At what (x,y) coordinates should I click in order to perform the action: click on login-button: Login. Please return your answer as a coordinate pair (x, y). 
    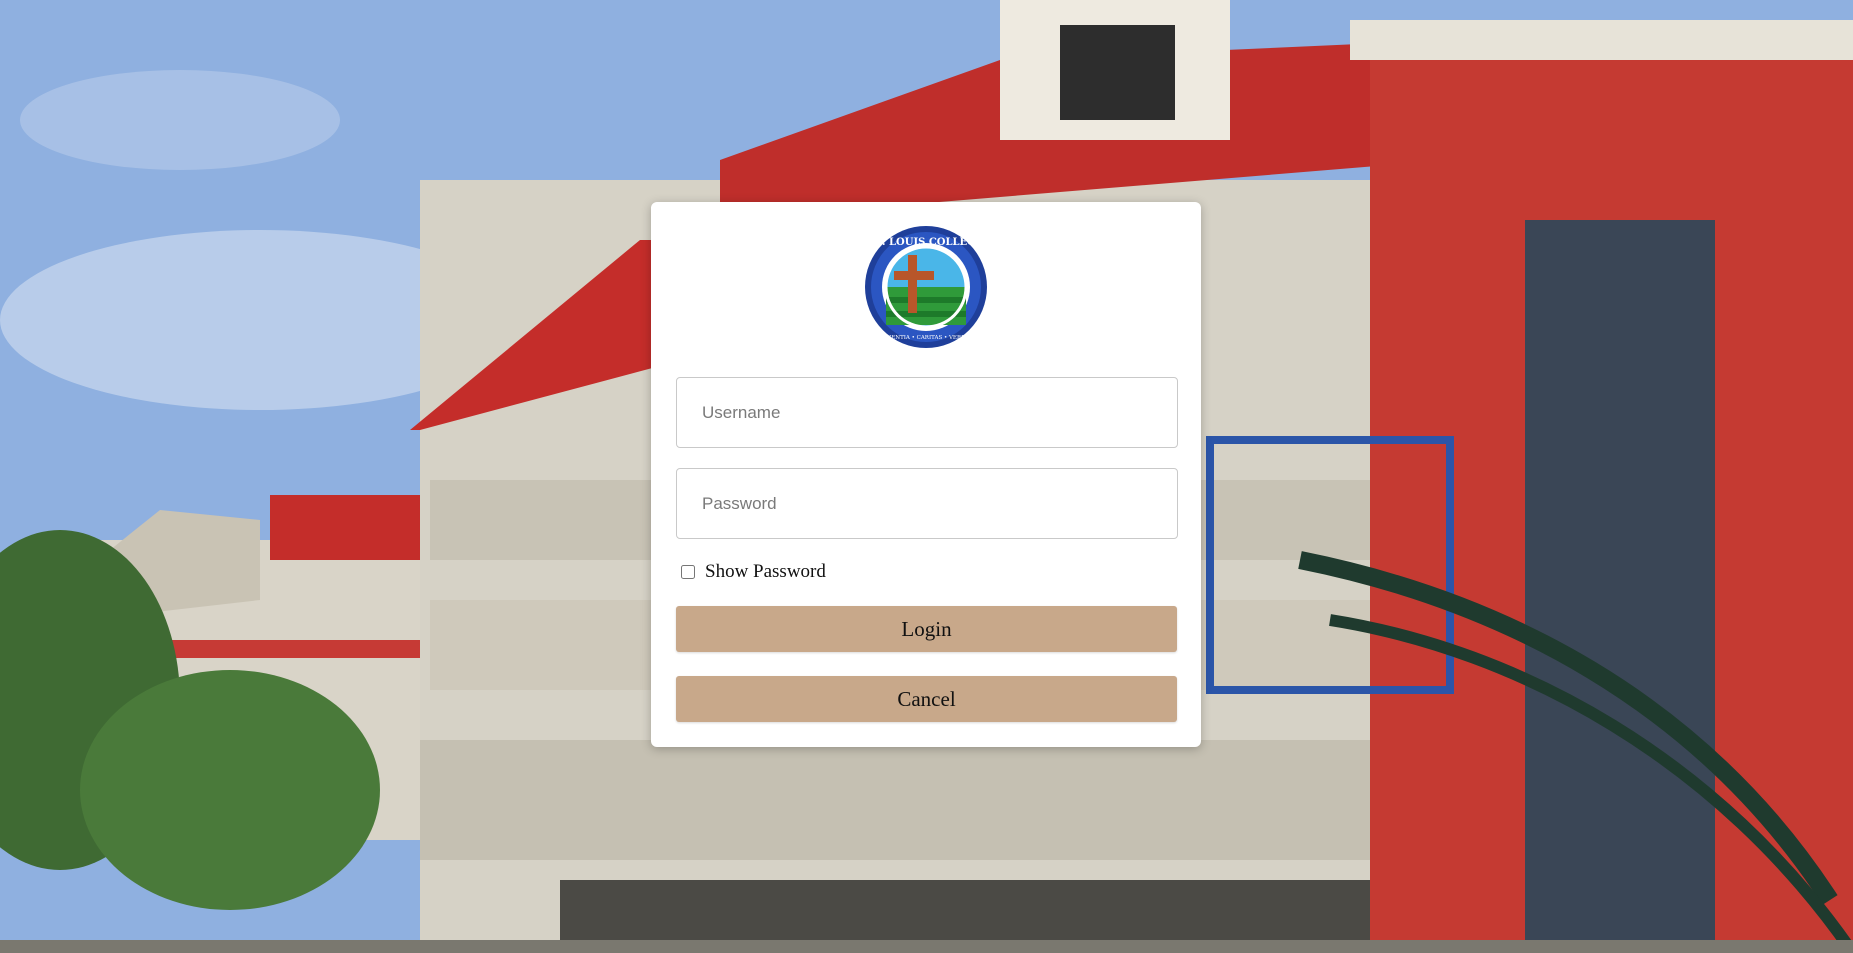
    Looking at the image, I should click on (926, 629).